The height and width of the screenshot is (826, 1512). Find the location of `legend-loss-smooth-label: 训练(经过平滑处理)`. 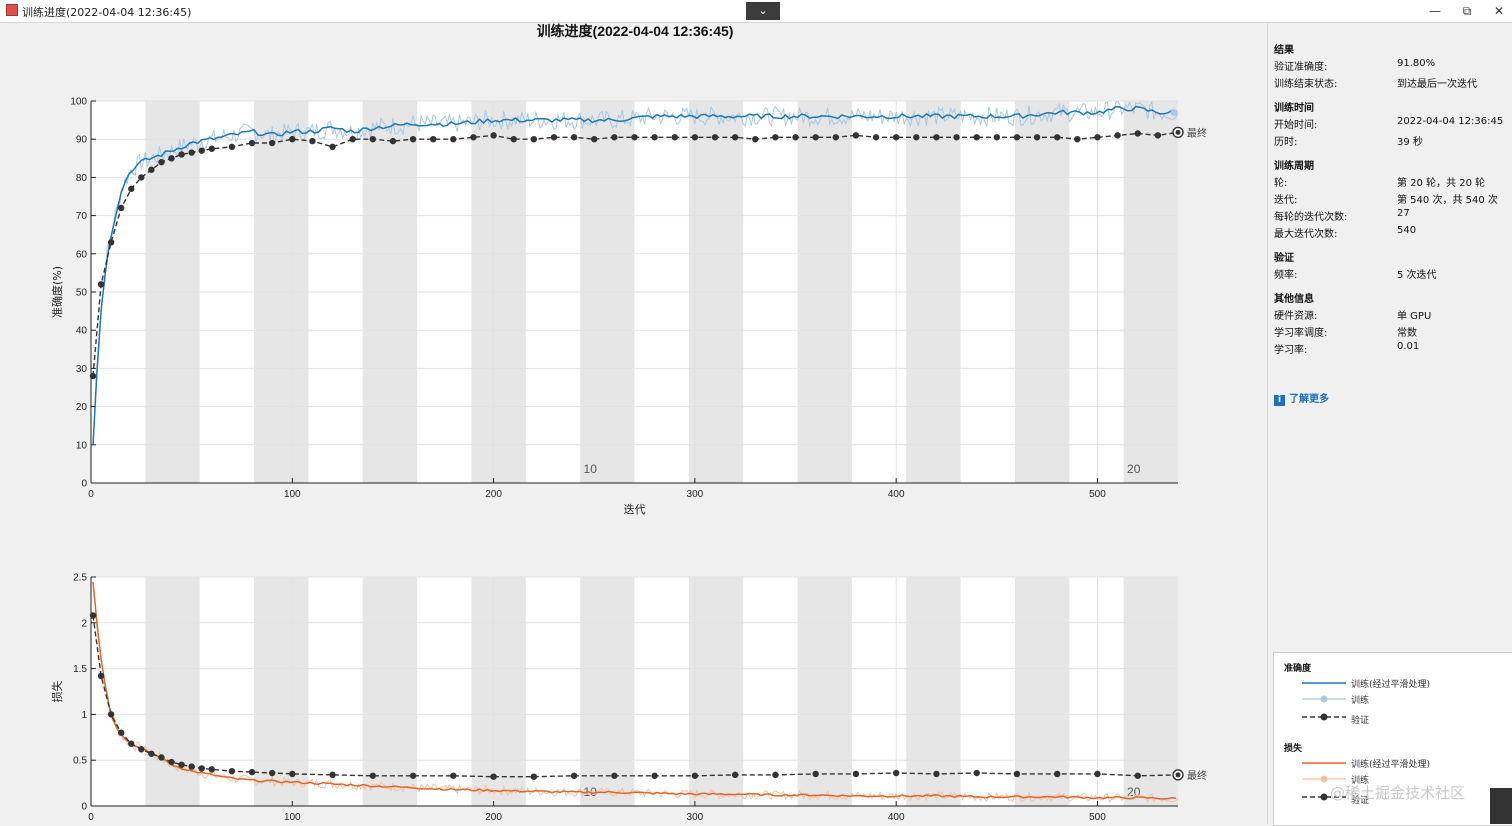

legend-loss-smooth-label: 训练(经过平滑处理) is located at coordinates (1391, 765).